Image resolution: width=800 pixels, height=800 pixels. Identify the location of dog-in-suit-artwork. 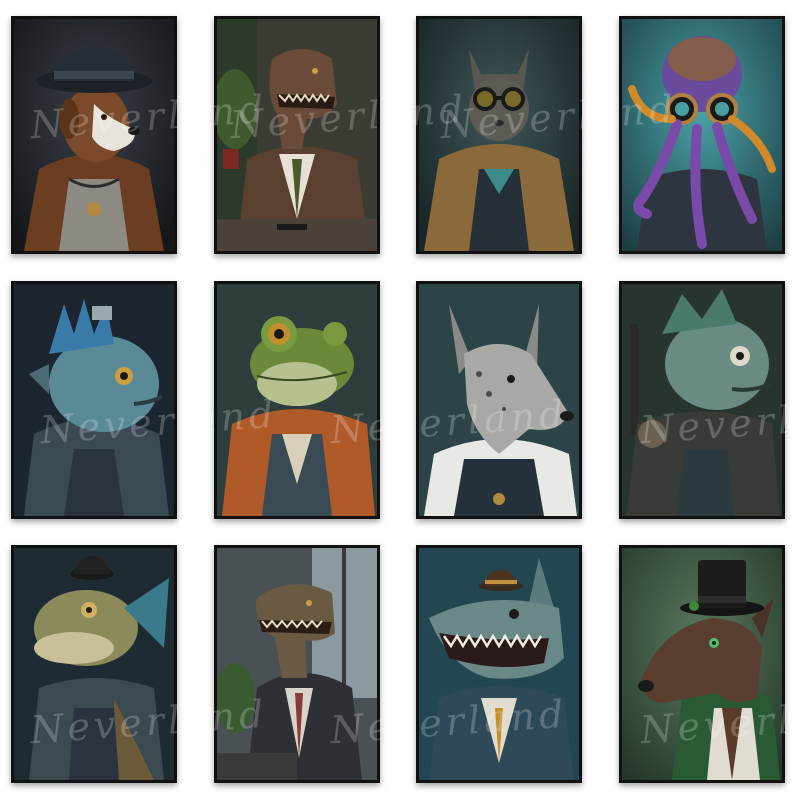
(499, 400).